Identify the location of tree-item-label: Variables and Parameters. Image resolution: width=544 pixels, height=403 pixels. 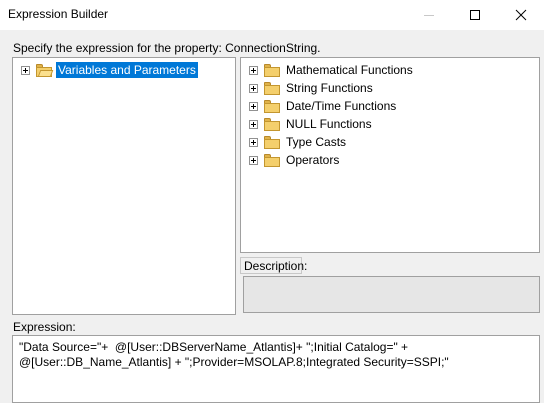
(127, 70).